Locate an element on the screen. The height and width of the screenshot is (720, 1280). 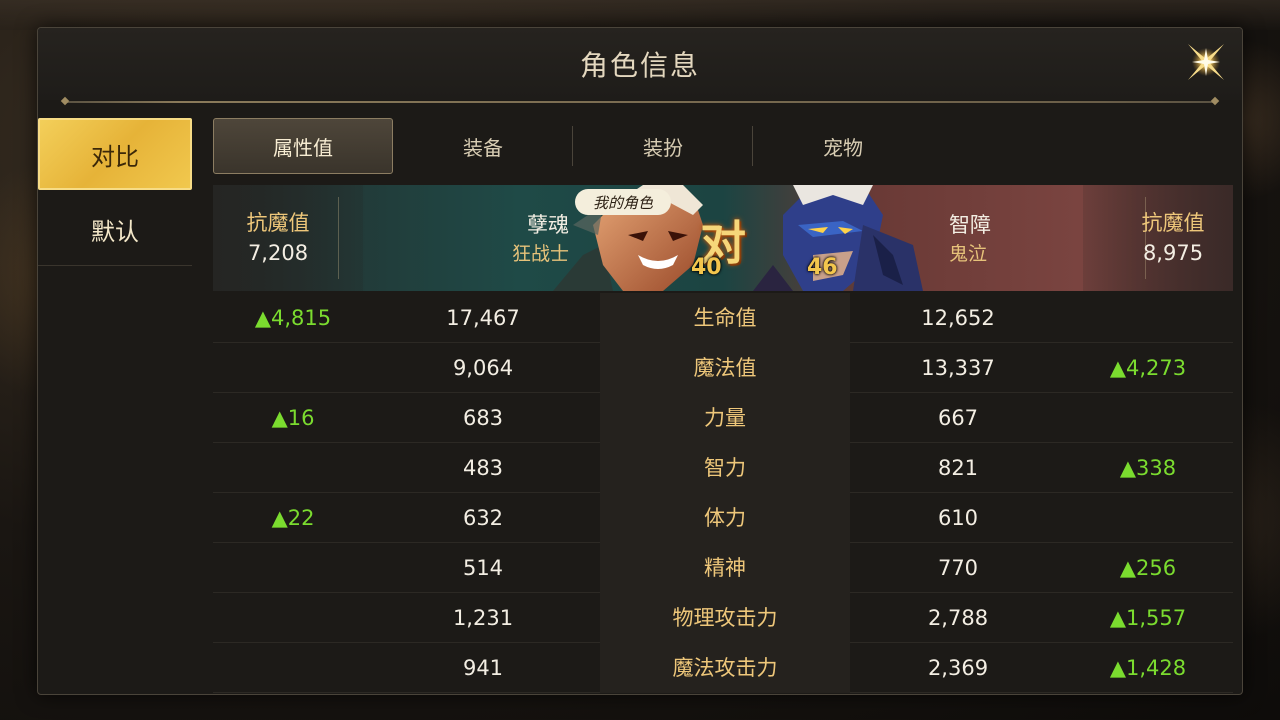
stat-name: 体力 is located at coordinates (725, 518).